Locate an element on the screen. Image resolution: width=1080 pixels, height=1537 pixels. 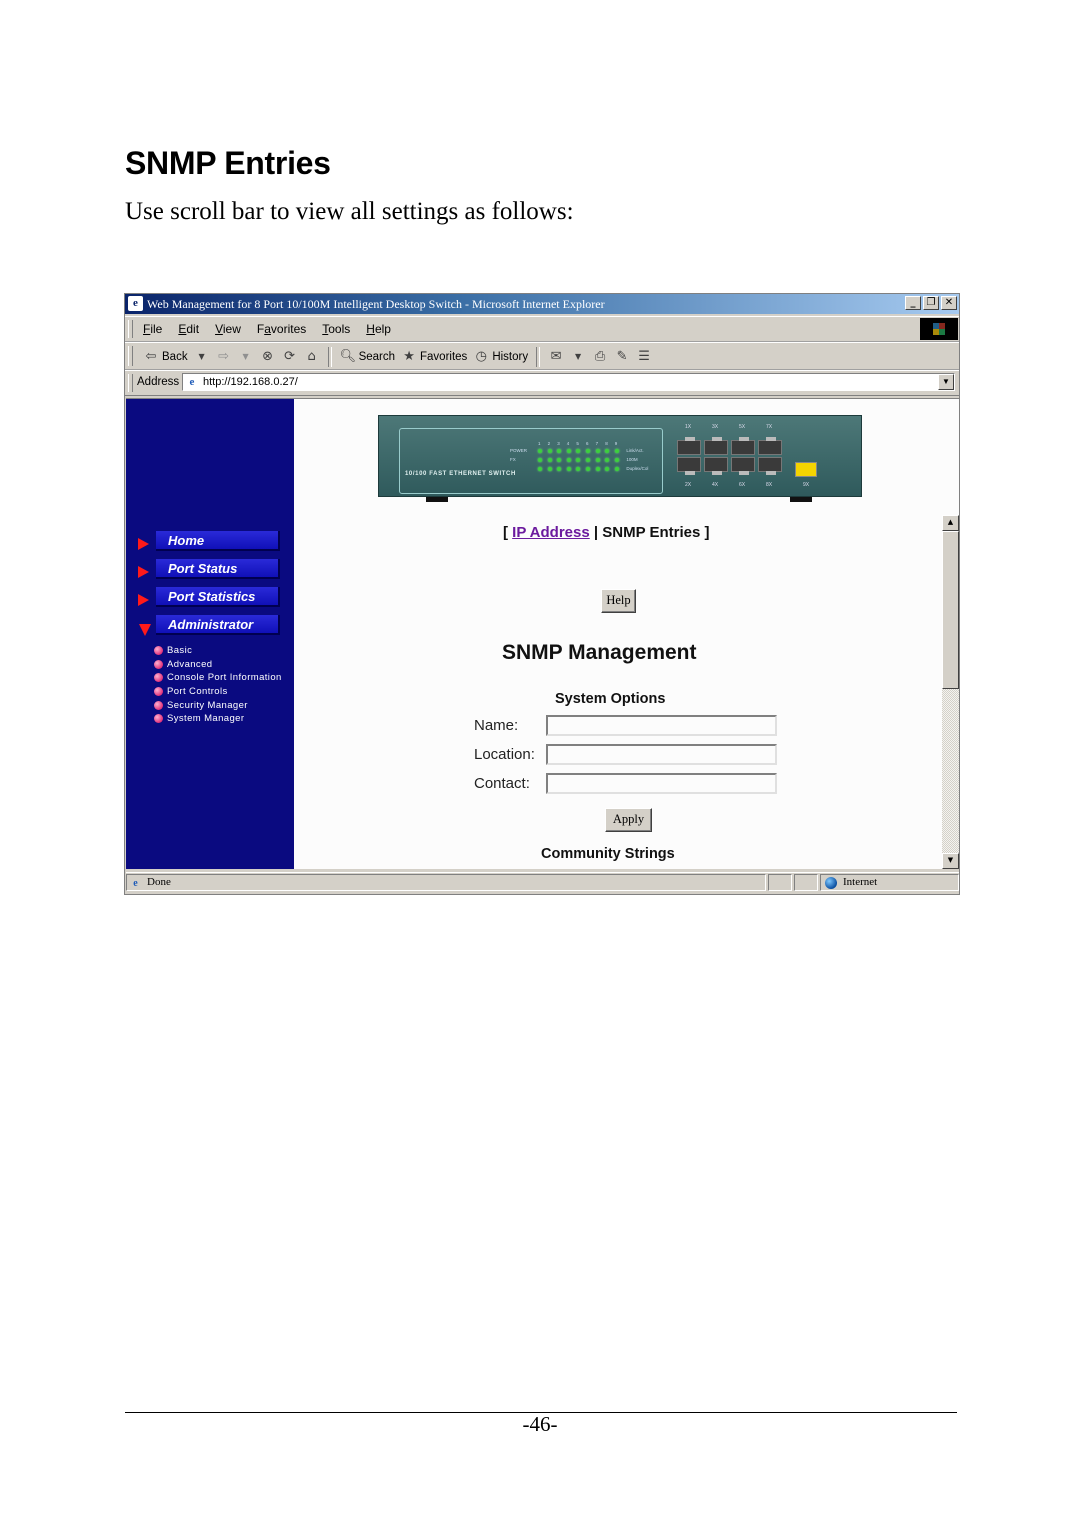
mail-dropdown-icon: ▼ is located at coordinates (578, 357).